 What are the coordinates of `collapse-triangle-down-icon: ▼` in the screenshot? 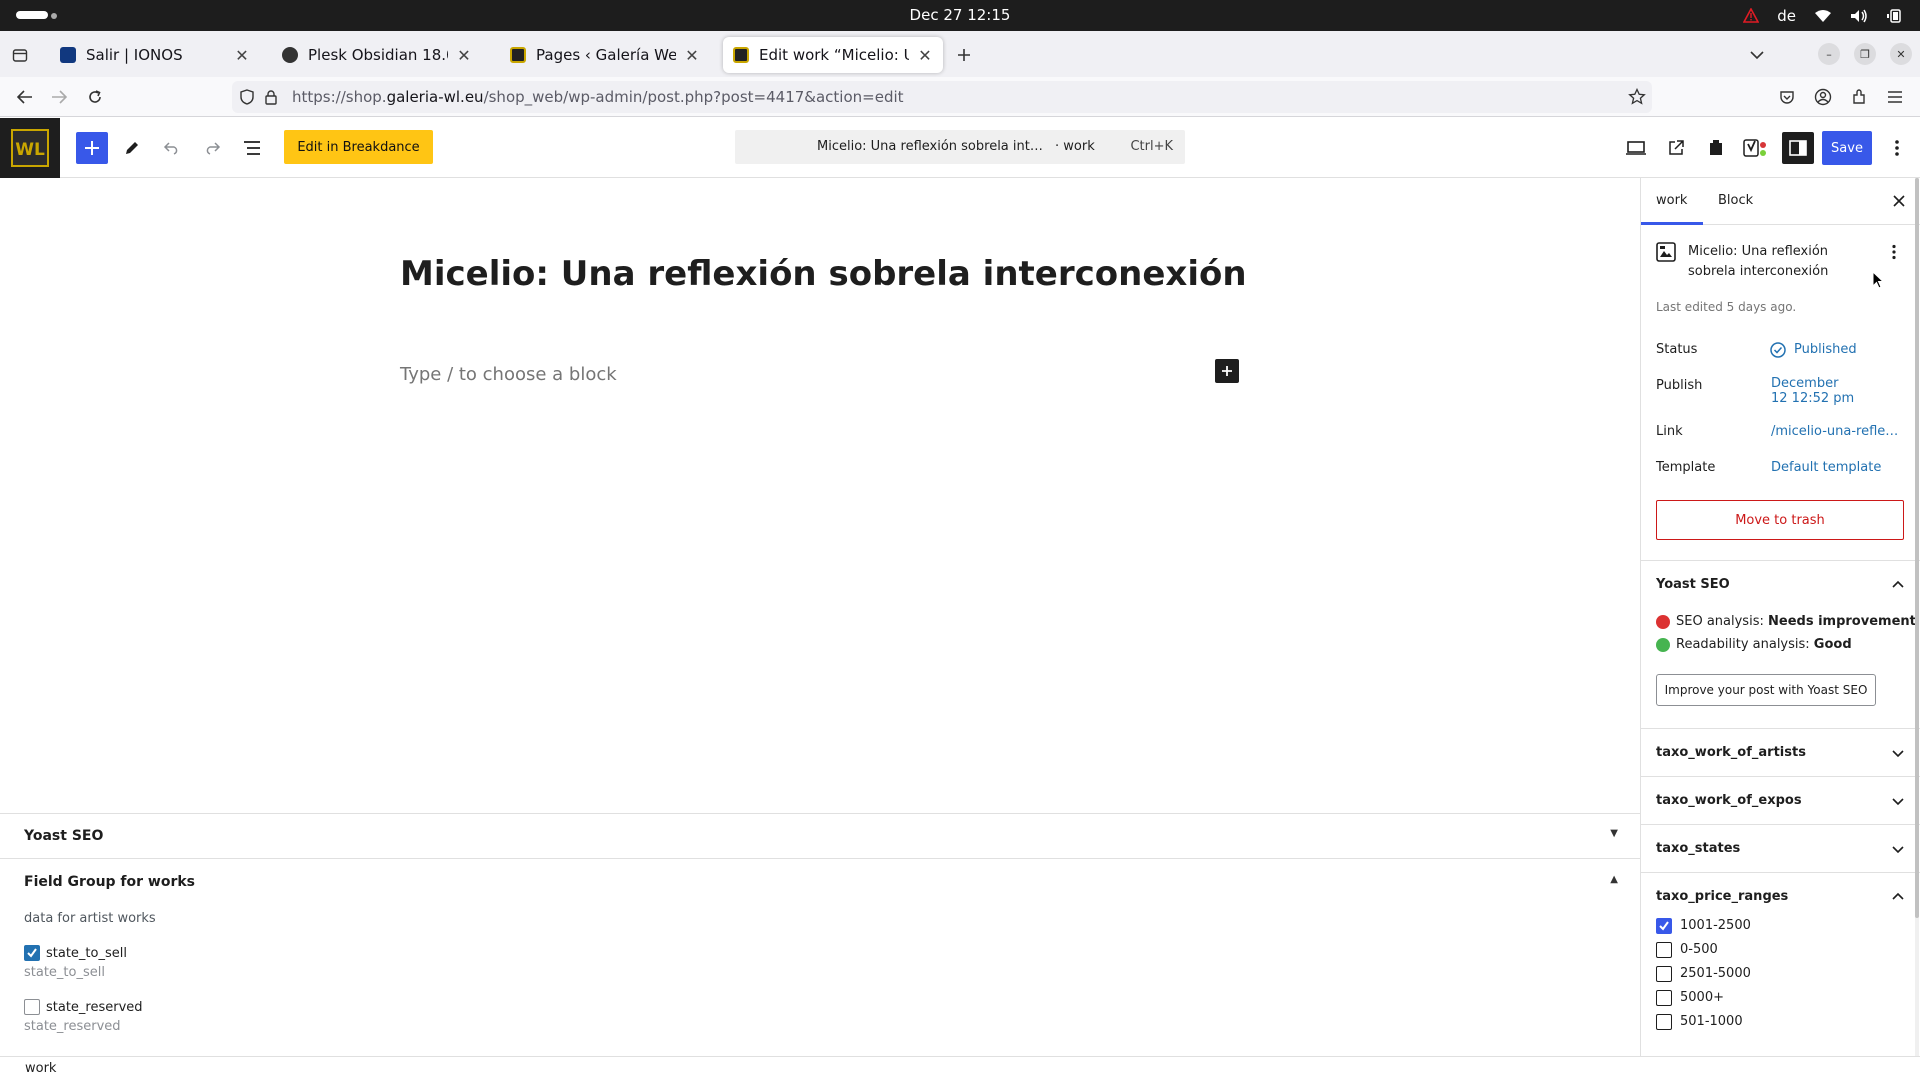 It's located at (1614, 833).